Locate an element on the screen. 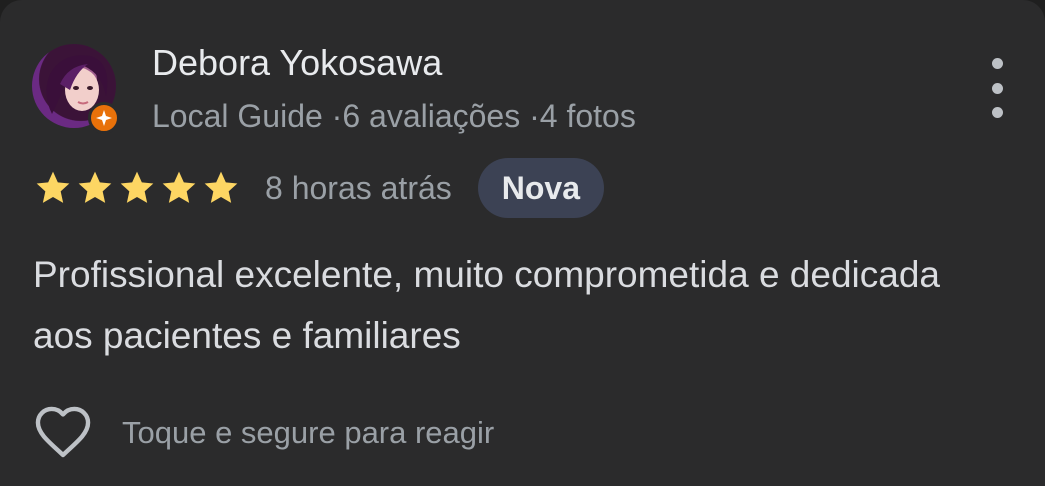  local-guide-star-icon is located at coordinates (104, 118).